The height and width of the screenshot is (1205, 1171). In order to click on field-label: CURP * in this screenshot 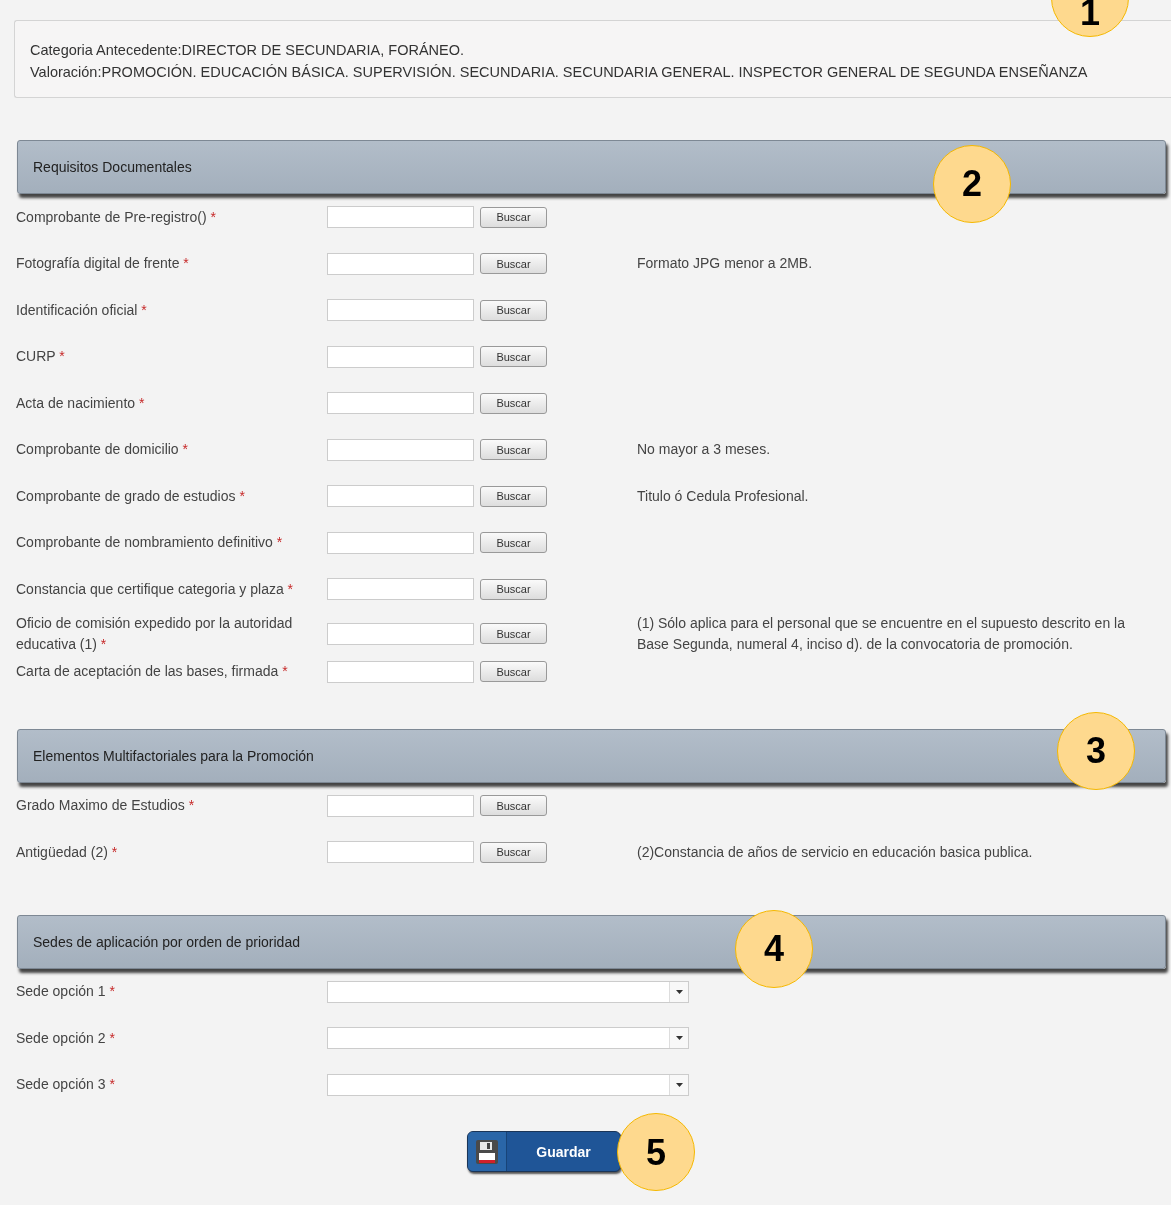, I will do `click(41, 357)`.